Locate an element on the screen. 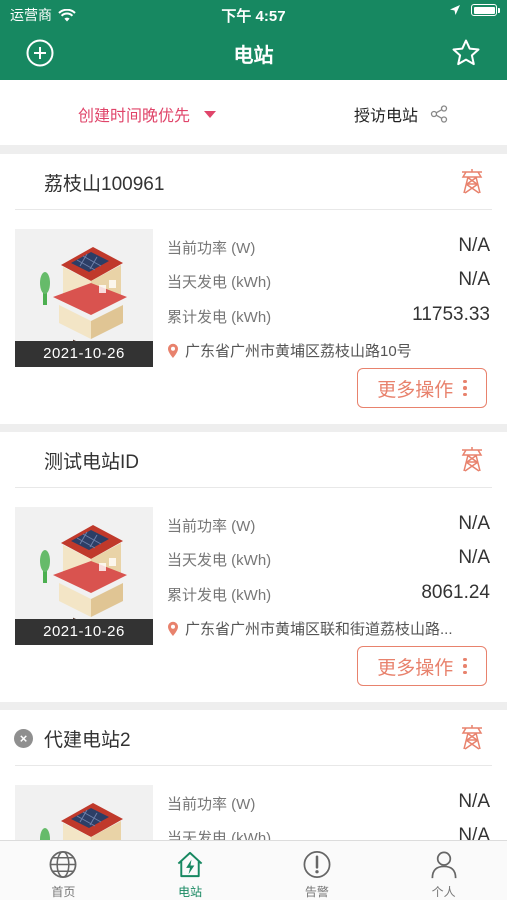 This screenshot has width=507, height=900. share-icon is located at coordinates (439, 114).